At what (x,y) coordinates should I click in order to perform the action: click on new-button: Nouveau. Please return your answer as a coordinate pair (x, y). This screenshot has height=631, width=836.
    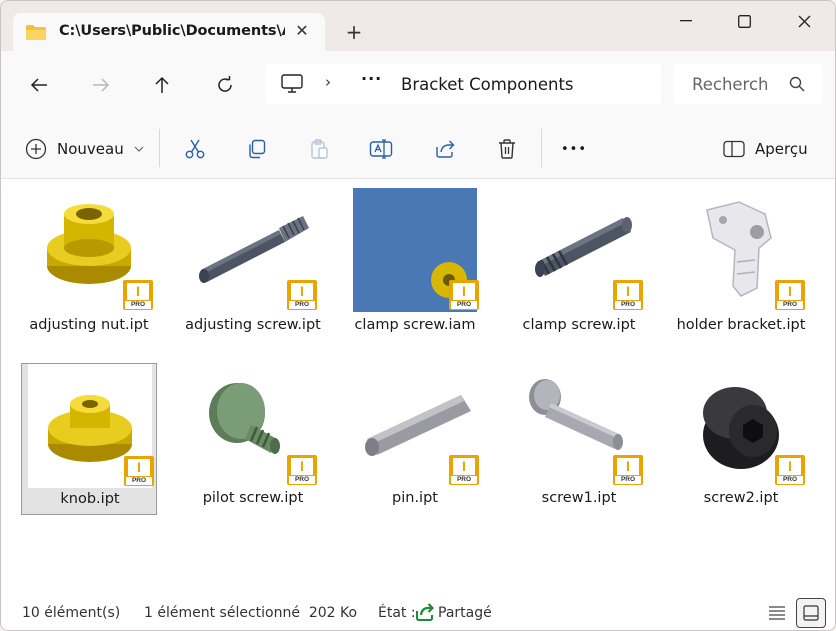
    Looking at the image, I should click on (84, 149).